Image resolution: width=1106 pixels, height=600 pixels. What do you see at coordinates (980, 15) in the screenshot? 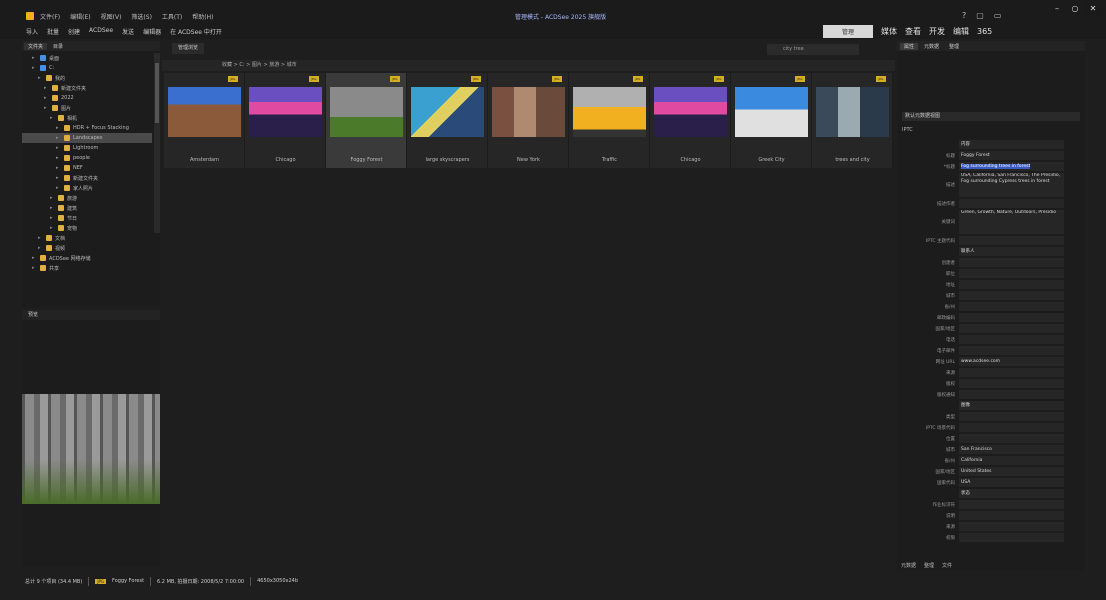
I see `layout-icon: ▢` at bounding box center [980, 15].